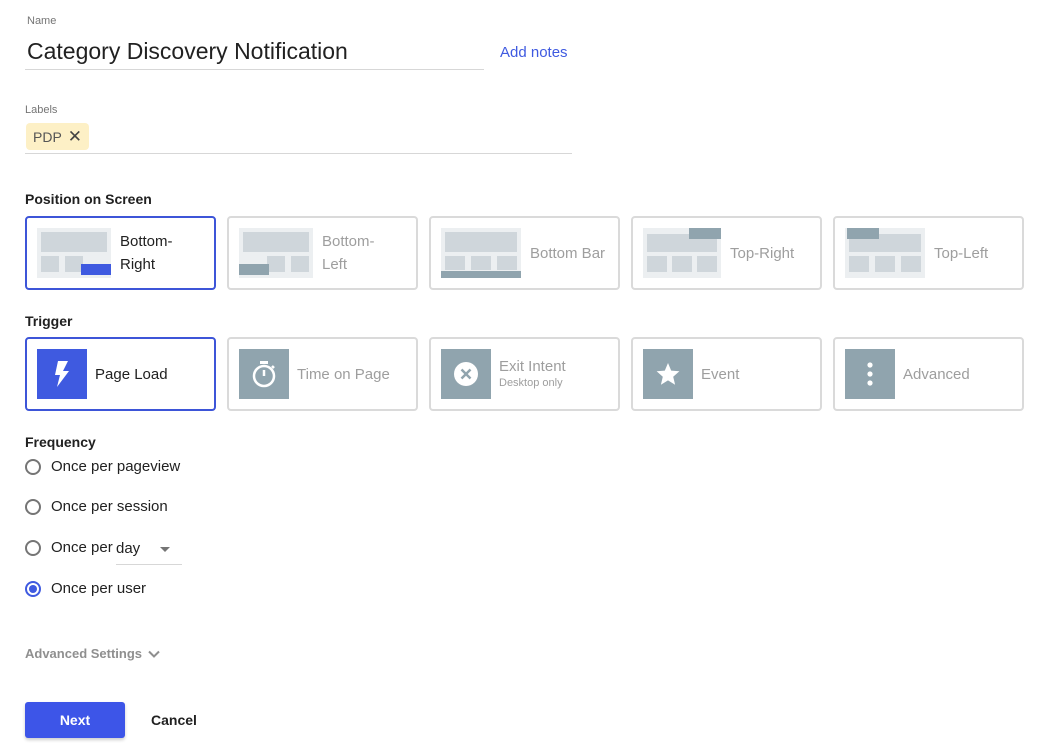 The width and height of the screenshot is (1063, 754). Describe the element at coordinates (335, 264) in the screenshot. I see `position-option-label: Left` at that location.